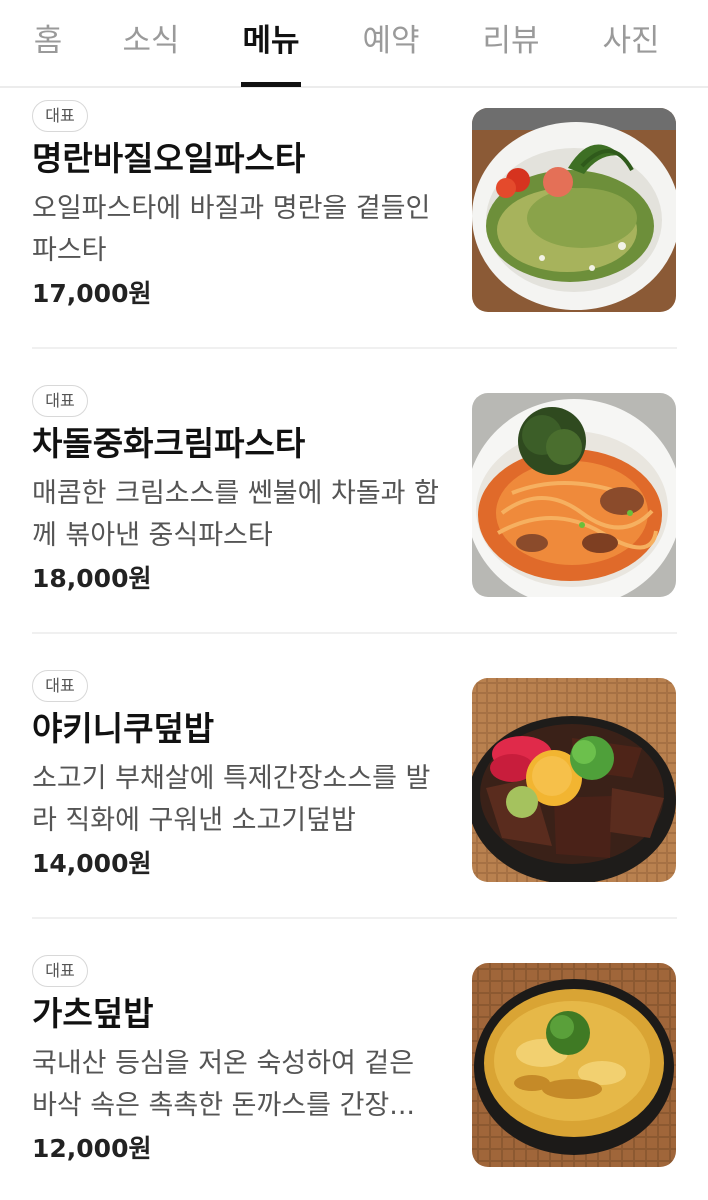  I want to click on menu-item-description: 매콤한 크림소스를 쎈불에 차돌과 함께 볶아낸 중식파스타, so click(235, 514).